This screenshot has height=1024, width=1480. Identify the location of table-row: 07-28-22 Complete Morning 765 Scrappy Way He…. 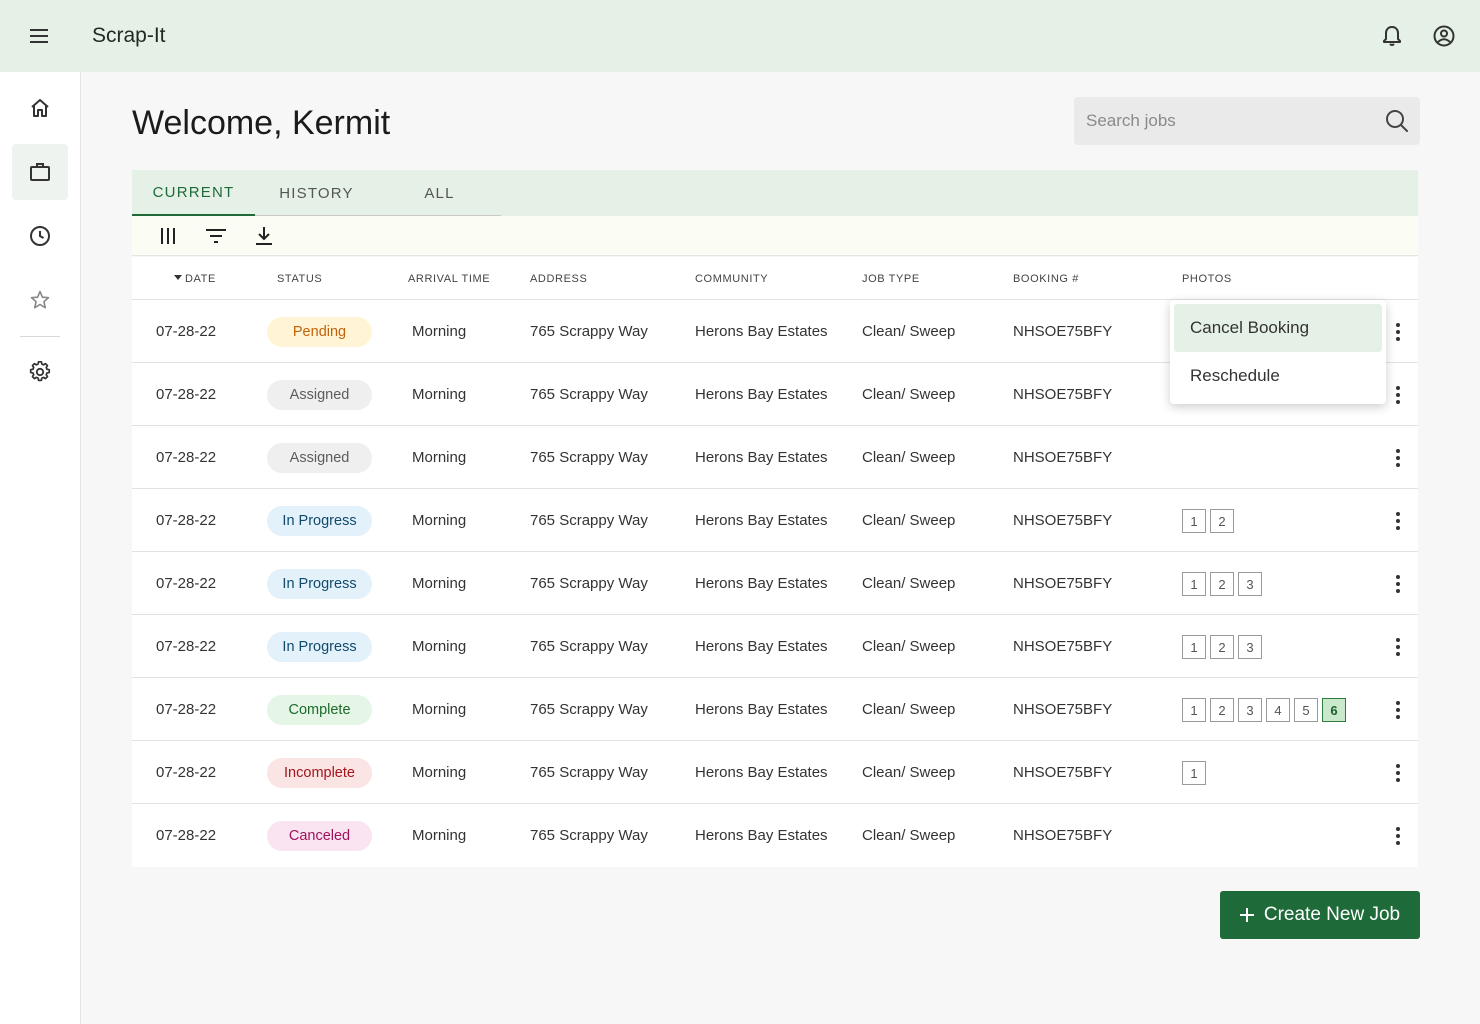
(775, 709).